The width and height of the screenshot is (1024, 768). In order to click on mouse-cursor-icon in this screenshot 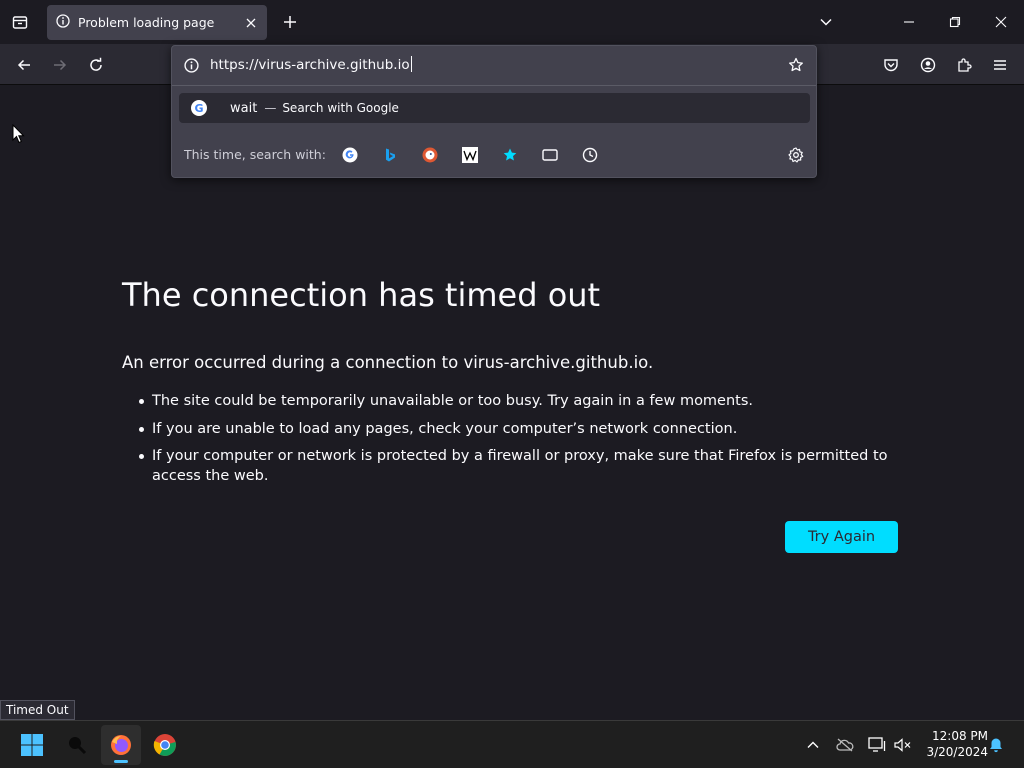, I will do `click(19, 133)`.